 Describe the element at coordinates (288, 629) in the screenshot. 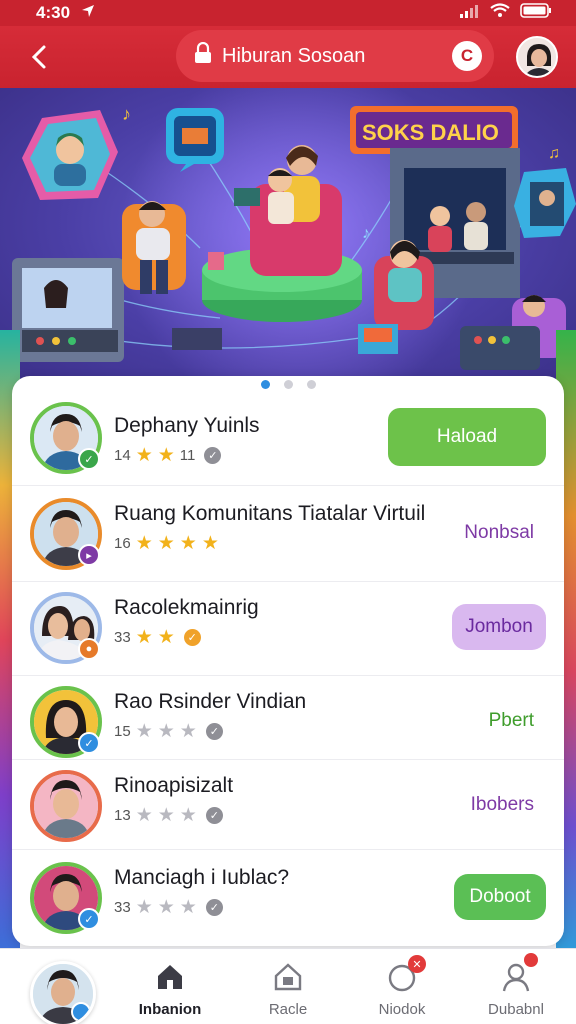

I see `list-item: ● Racolekmainrig 33 ★ ★ ✓ Jombon` at that location.